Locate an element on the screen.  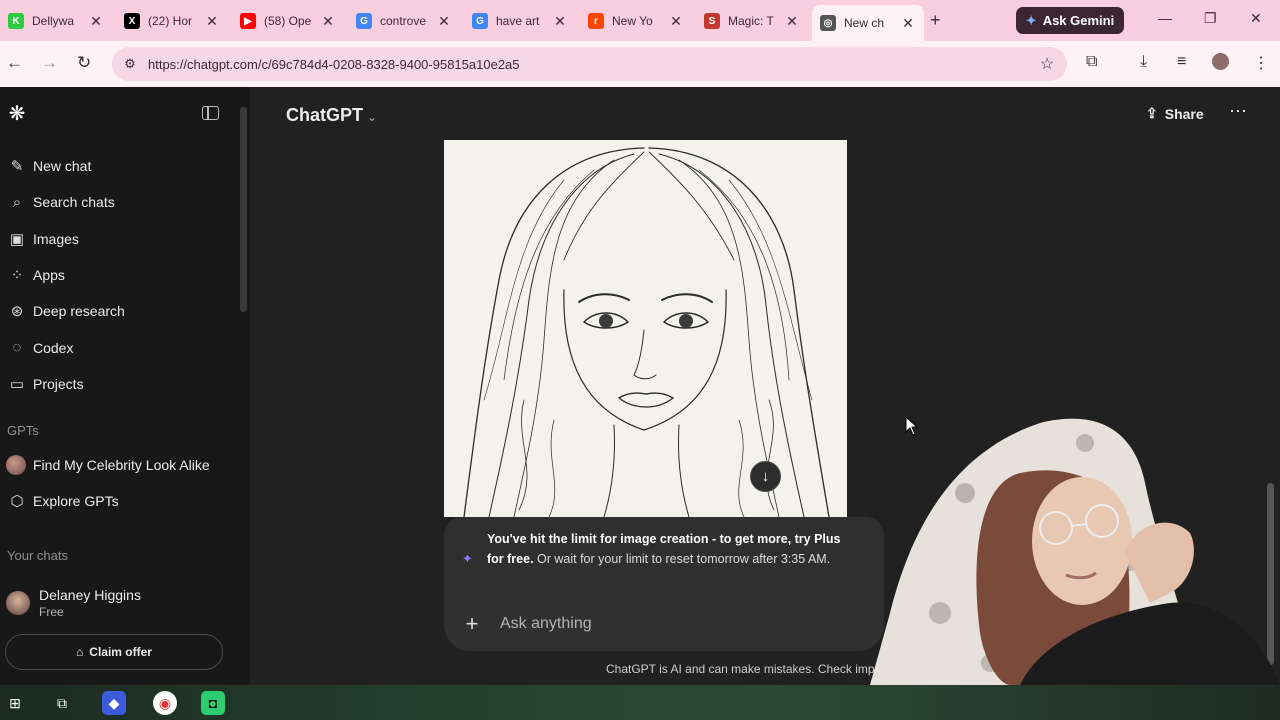
new-tab-button: + is located at coordinates (935, 20).